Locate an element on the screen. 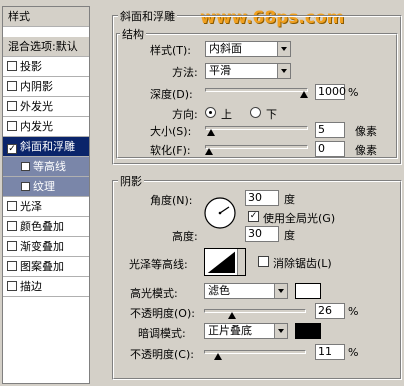 Image resolution: width=404 pixels, height=386 pixels. size-label: 大小(S): is located at coordinates (171, 131).